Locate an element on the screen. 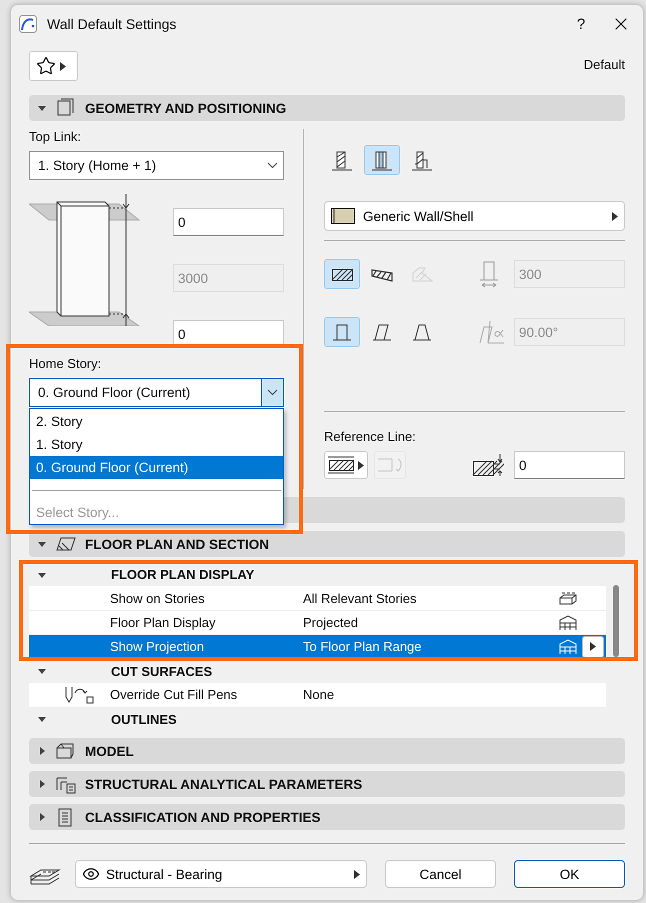 The height and width of the screenshot is (903, 646). favorite-name: Default is located at coordinates (604, 65).